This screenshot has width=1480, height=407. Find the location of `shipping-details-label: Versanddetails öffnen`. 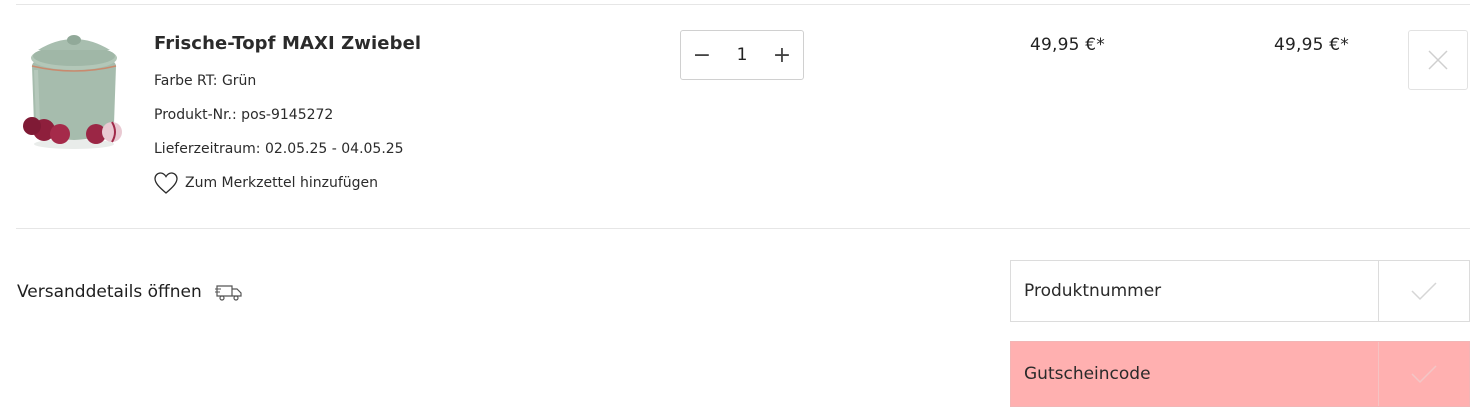

shipping-details-label: Versanddetails öffnen is located at coordinates (109, 292).